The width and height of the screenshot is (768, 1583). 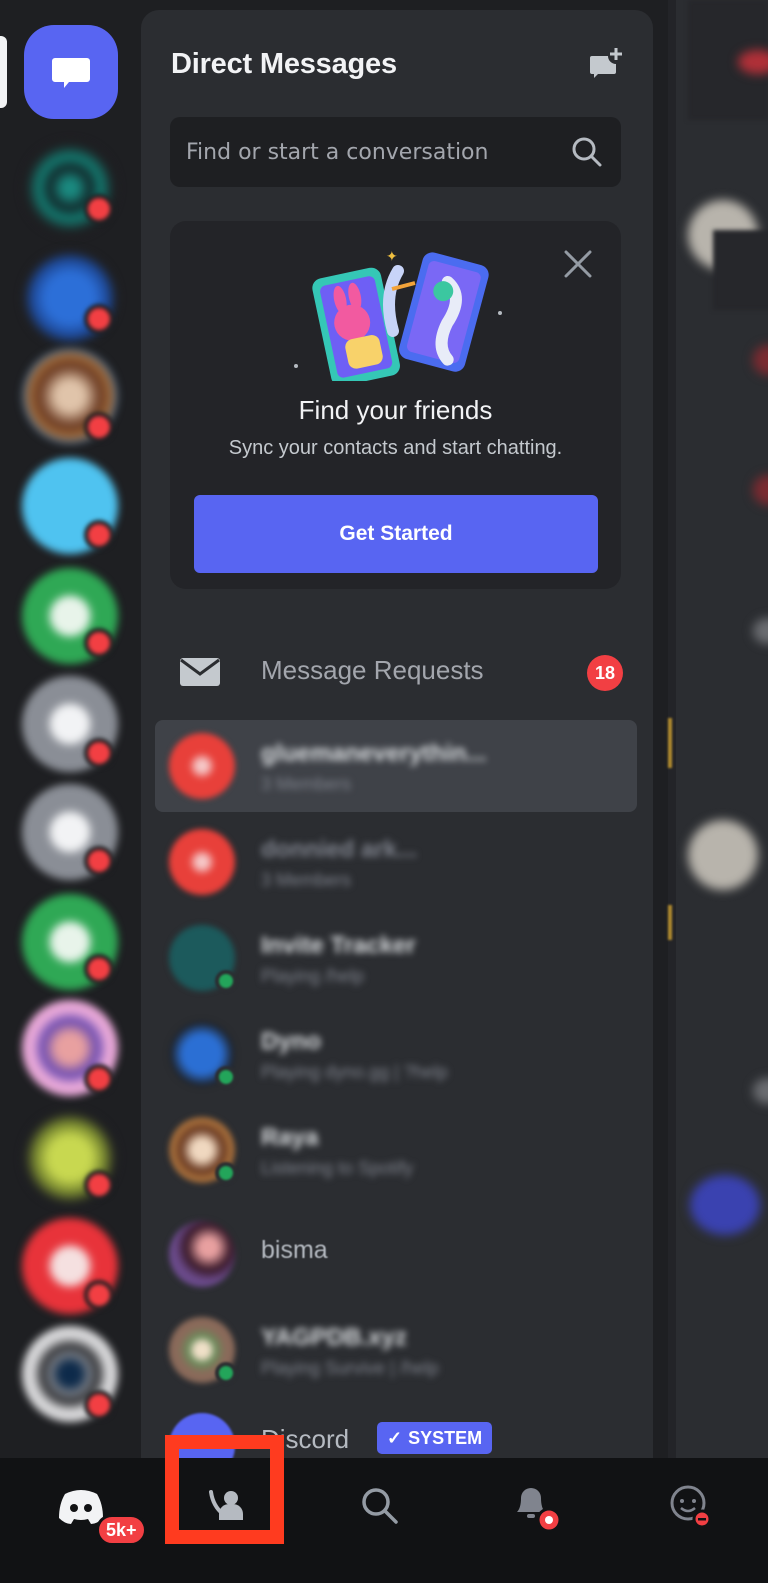 What do you see at coordinates (395, 1437) in the screenshot?
I see `check-icon: ✓` at bounding box center [395, 1437].